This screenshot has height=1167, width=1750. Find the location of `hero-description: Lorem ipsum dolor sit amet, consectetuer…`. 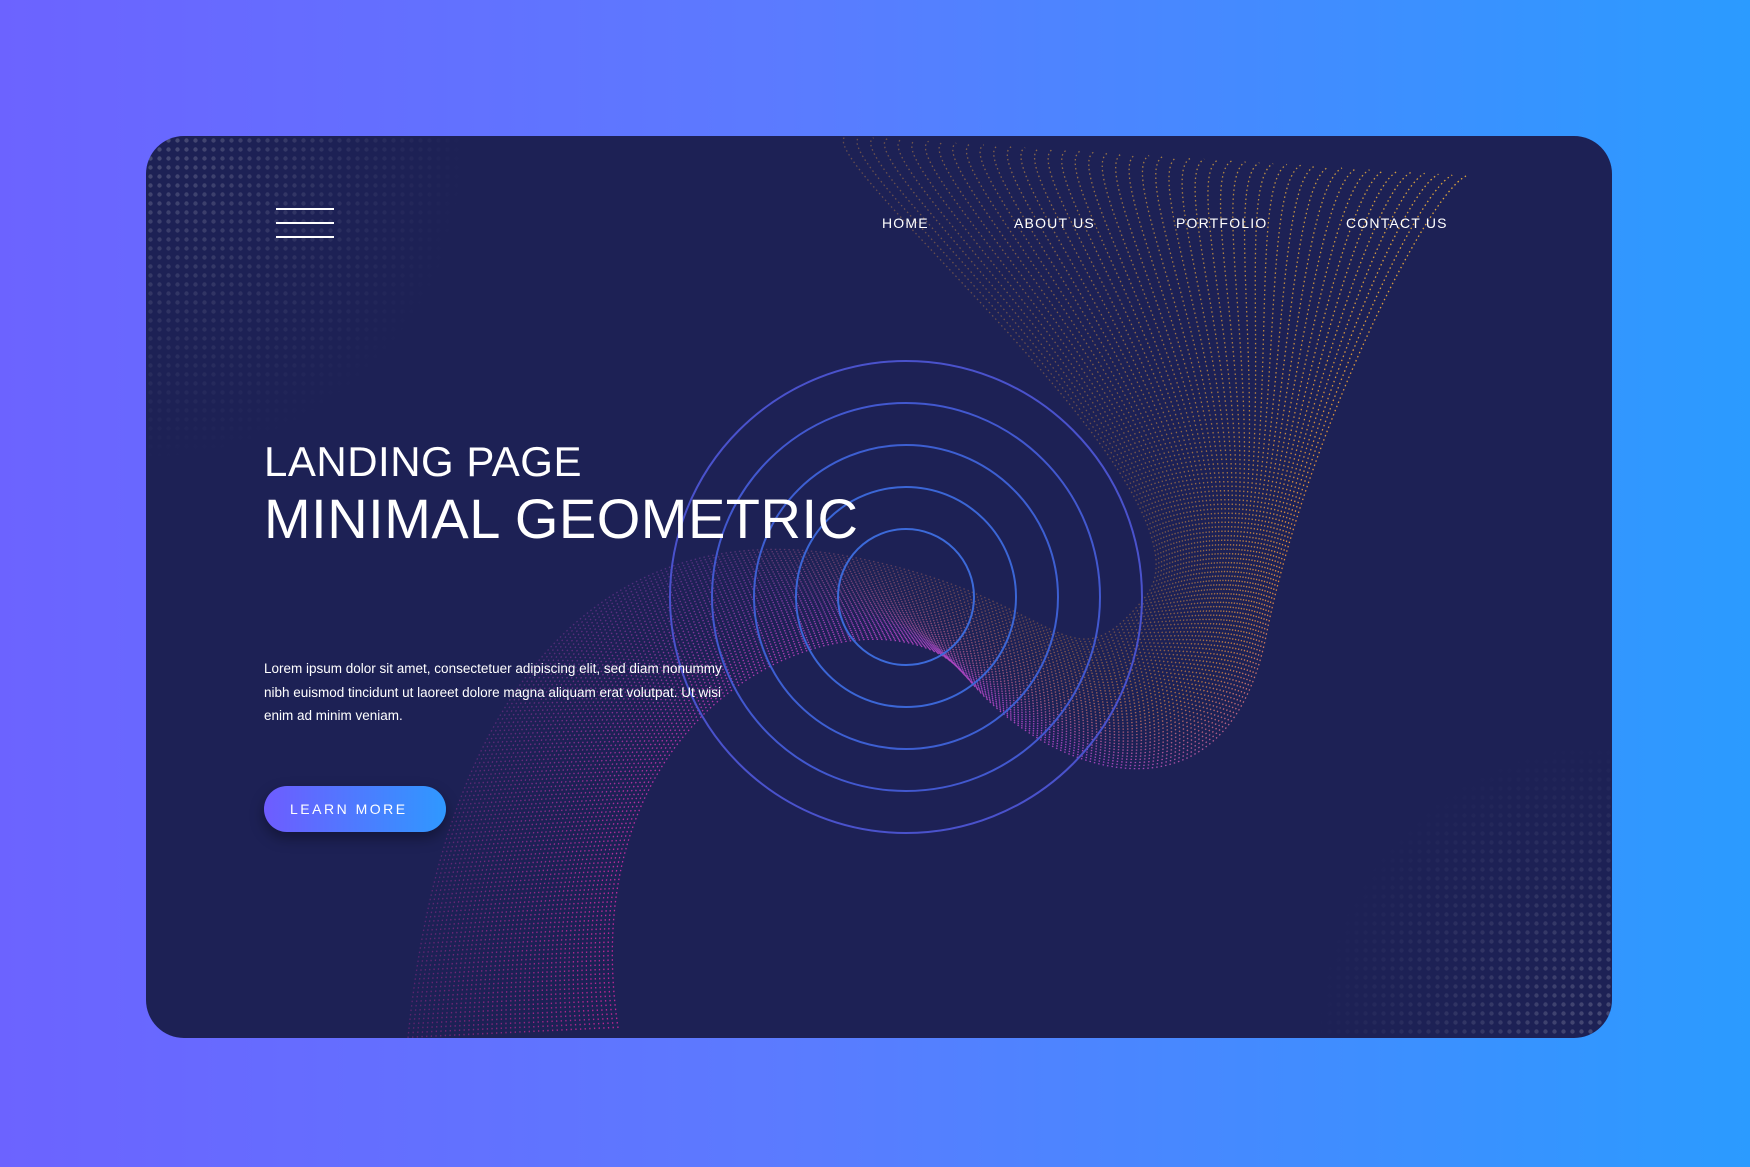

hero-description: Lorem ipsum dolor sit amet, consectetuer… is located at coordinates (493, 692).